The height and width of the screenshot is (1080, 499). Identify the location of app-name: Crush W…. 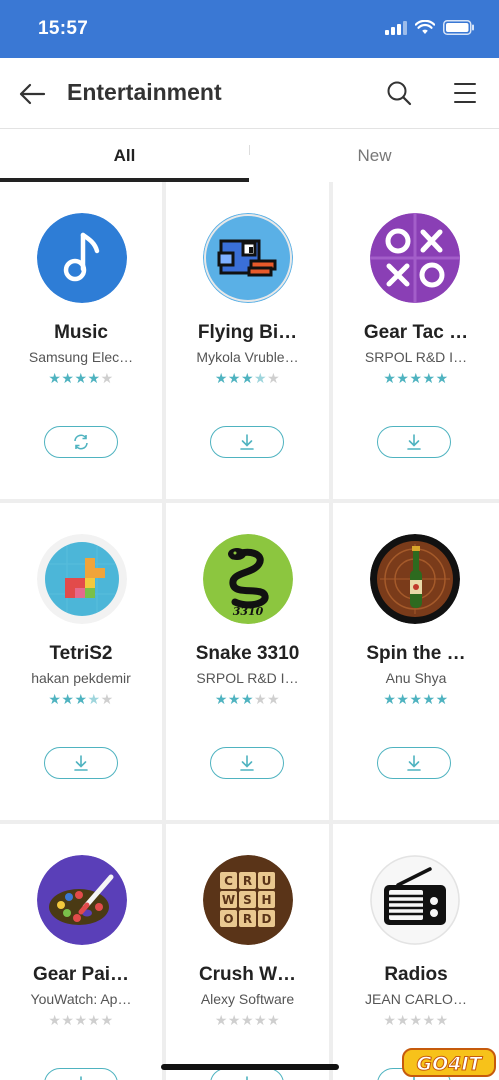
(247, 974).